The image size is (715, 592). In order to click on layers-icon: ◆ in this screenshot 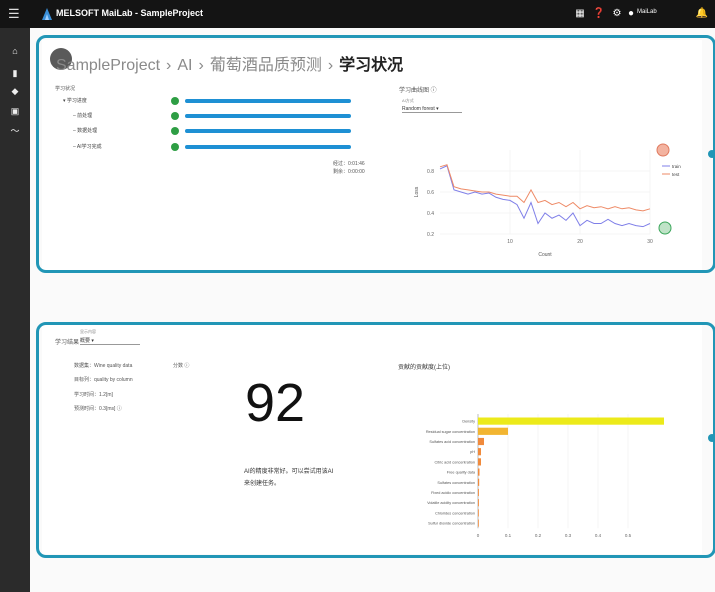, I will do `click(15, 91)`.